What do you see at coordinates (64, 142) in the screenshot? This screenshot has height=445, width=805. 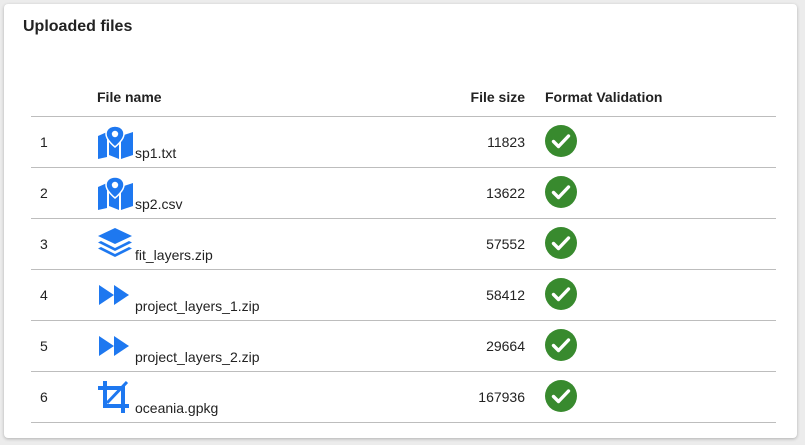 I see `row-index: 1` at bounding box center [64, 142].